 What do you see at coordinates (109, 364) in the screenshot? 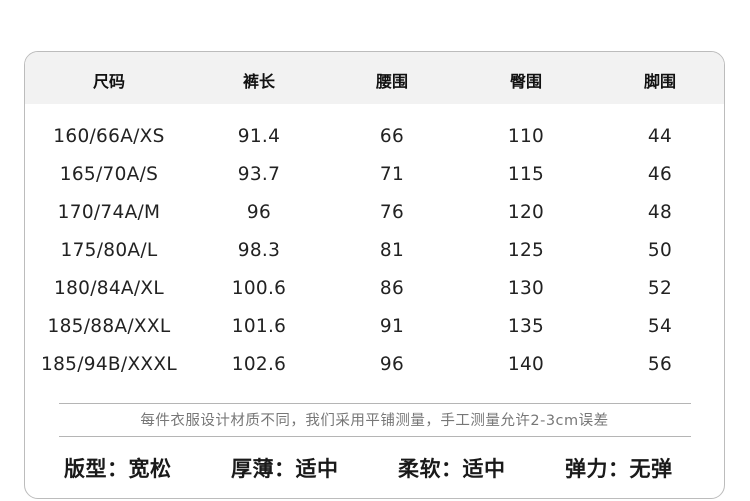
I see `cell-size: 185/94B/XXXL` at bounding box center [109, 364].